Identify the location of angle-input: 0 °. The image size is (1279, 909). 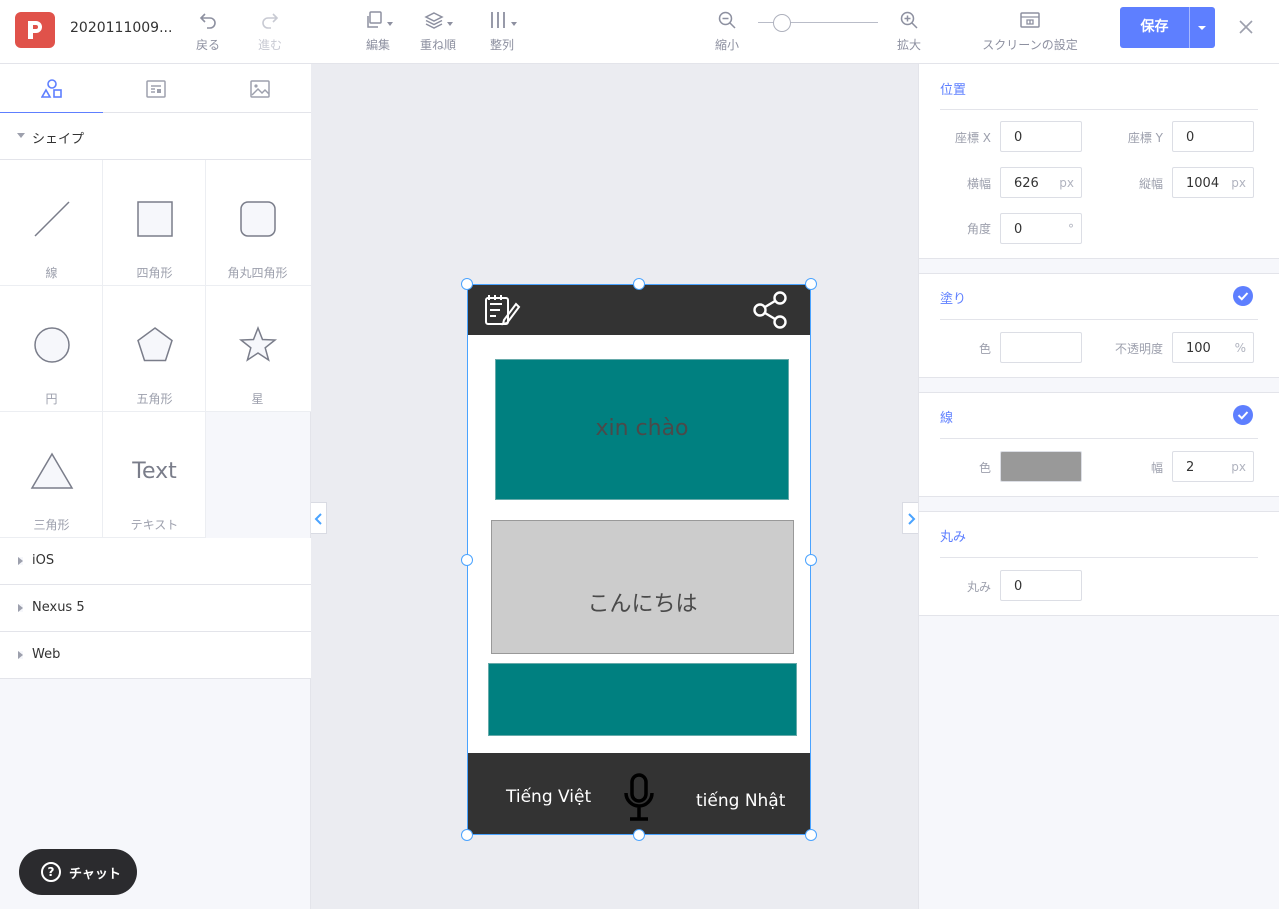
(1041, 228).